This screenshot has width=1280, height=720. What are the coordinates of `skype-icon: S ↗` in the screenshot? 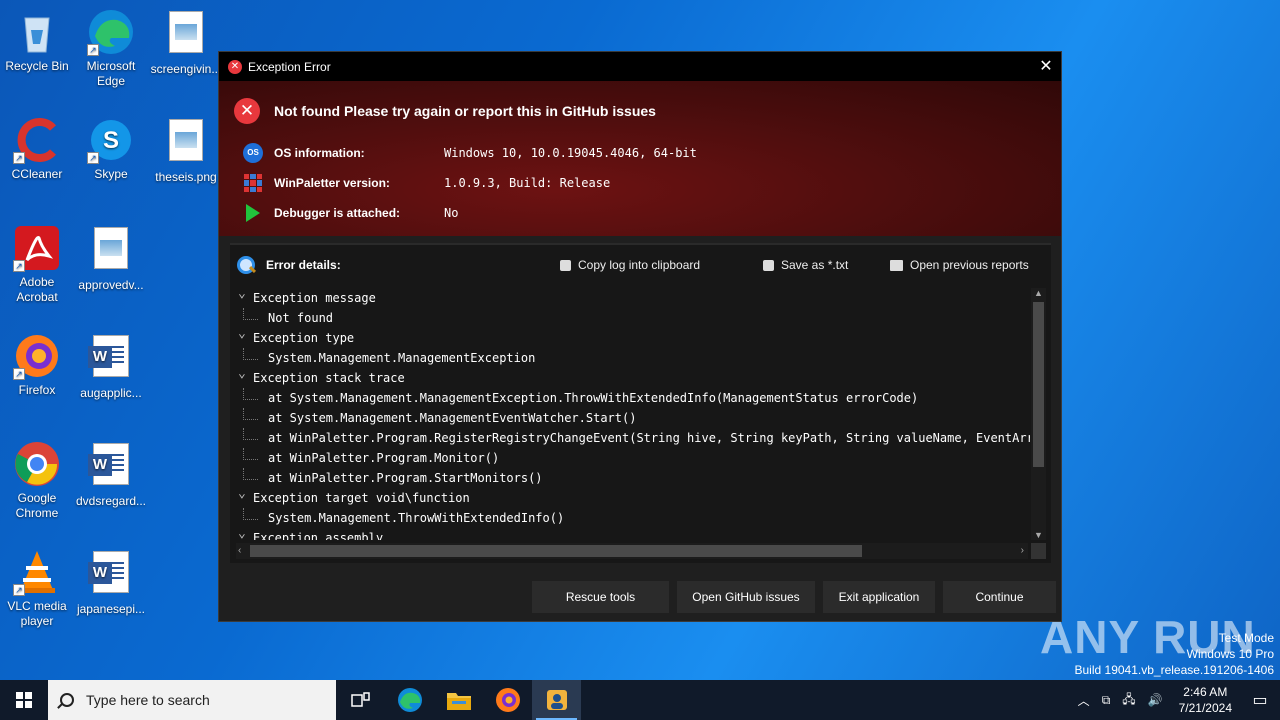 It's located at (111, 140).